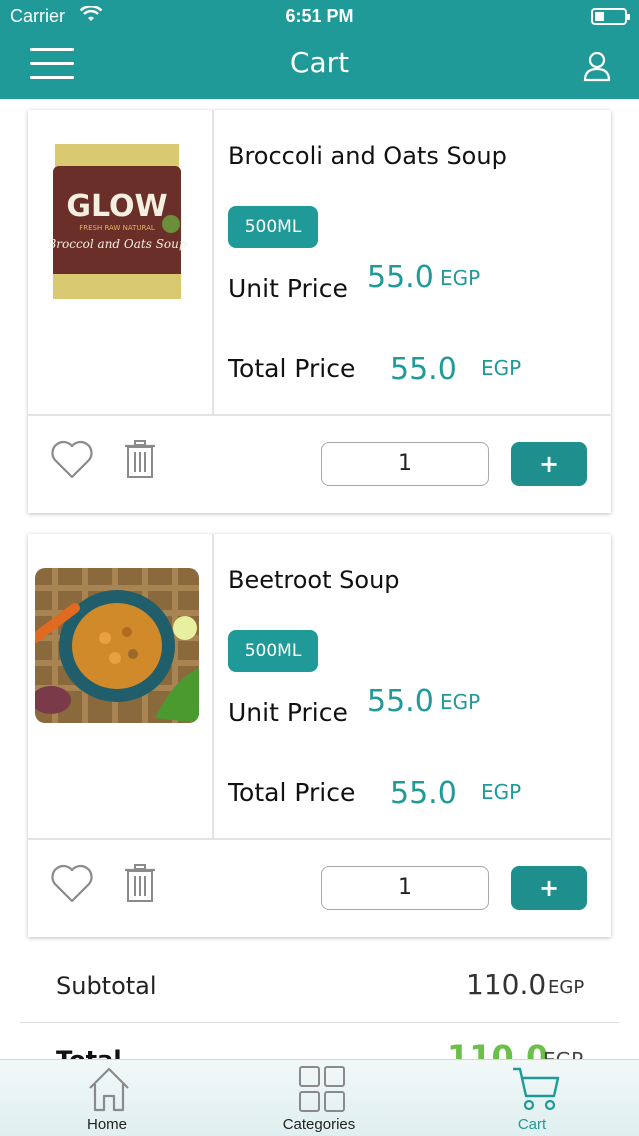  What do you see at coordinates (506, 984) in the screenshot?
I see `subtotal-value: 110.0` at bounding box center [506, 984].